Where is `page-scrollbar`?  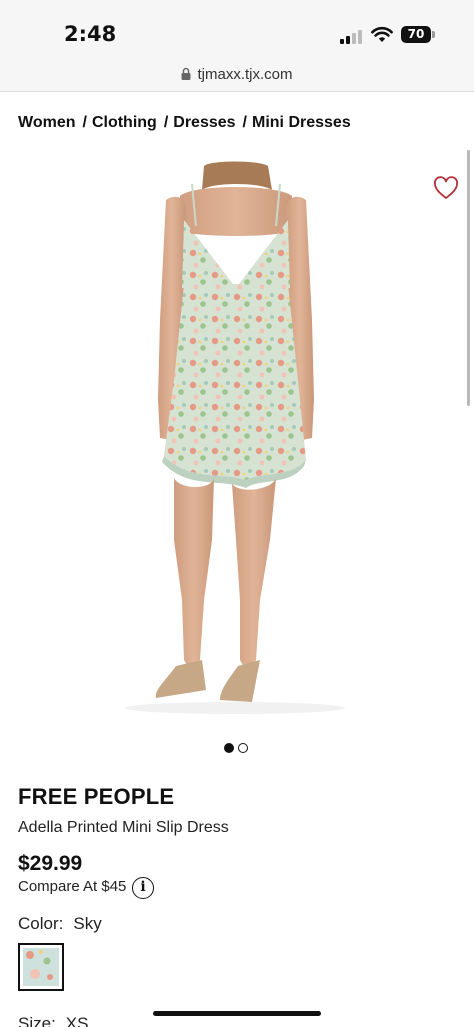
page-scrollbar is located at coordinates (468, 278).